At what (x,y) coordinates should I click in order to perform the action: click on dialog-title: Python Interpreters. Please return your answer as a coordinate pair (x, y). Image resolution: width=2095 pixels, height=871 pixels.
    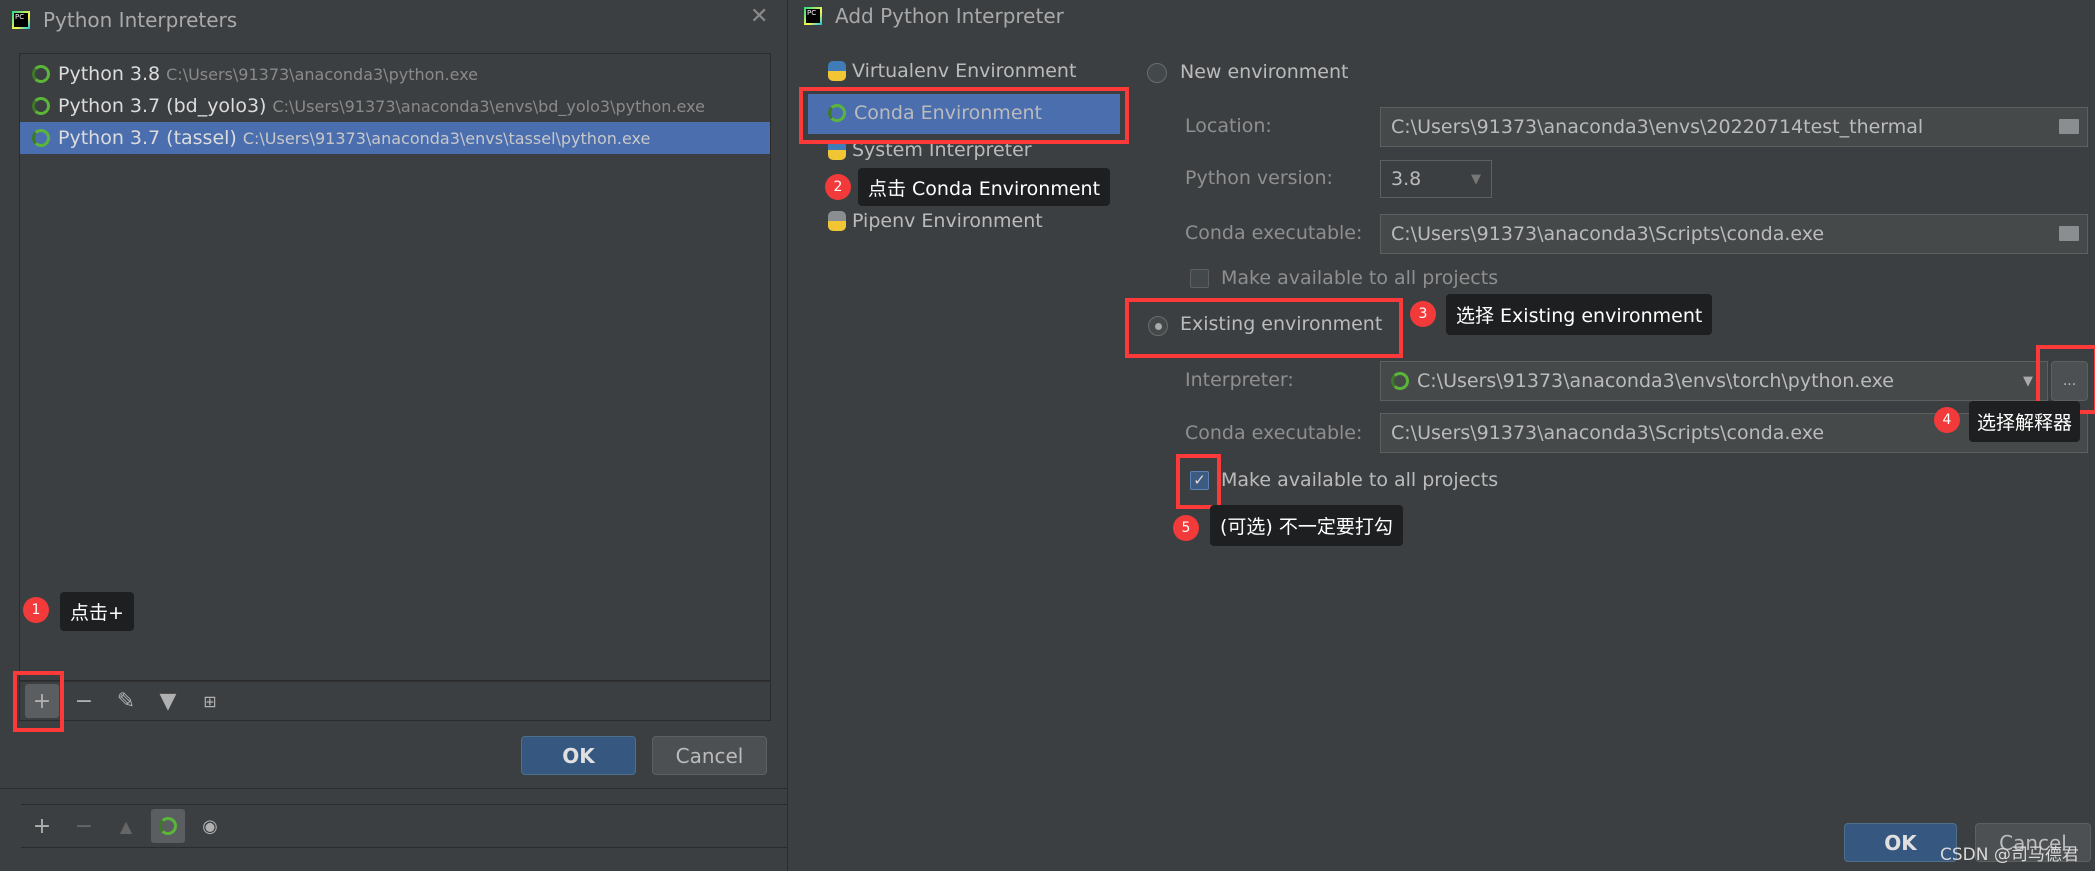
    Looking at the image, I should click on (140, 20).